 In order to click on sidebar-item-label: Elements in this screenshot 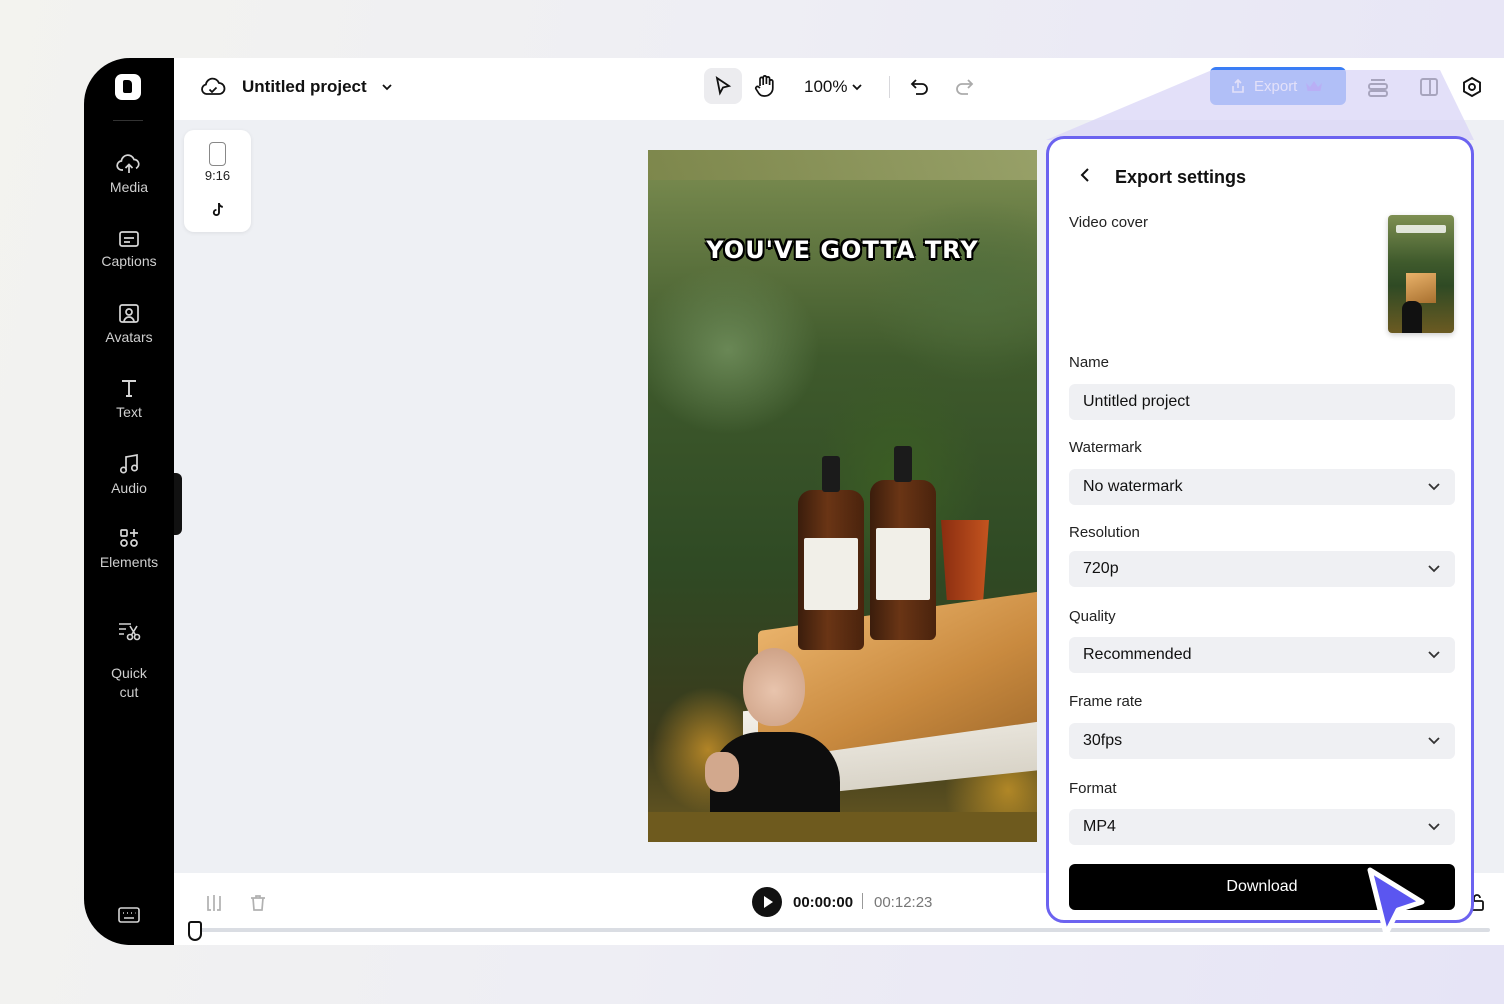, I will do `click(129, 562)`.